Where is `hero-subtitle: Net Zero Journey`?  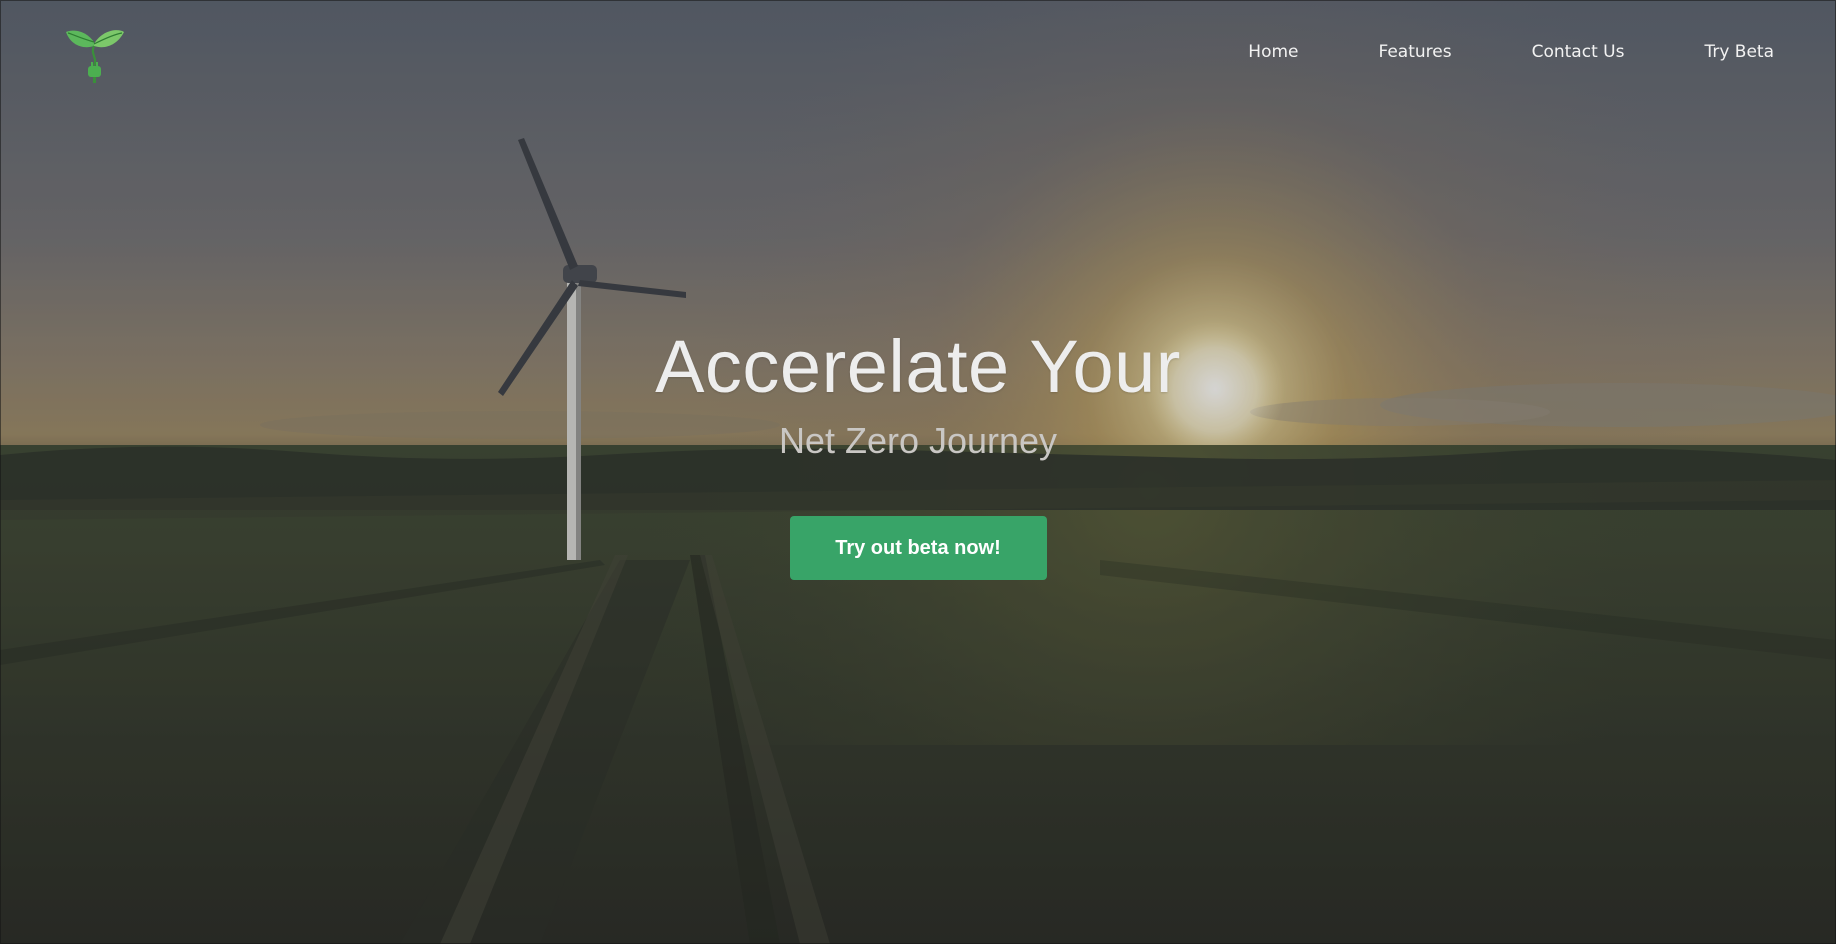
hero-subtitle: Net Zero Journey is located at coordinates (918, 440).